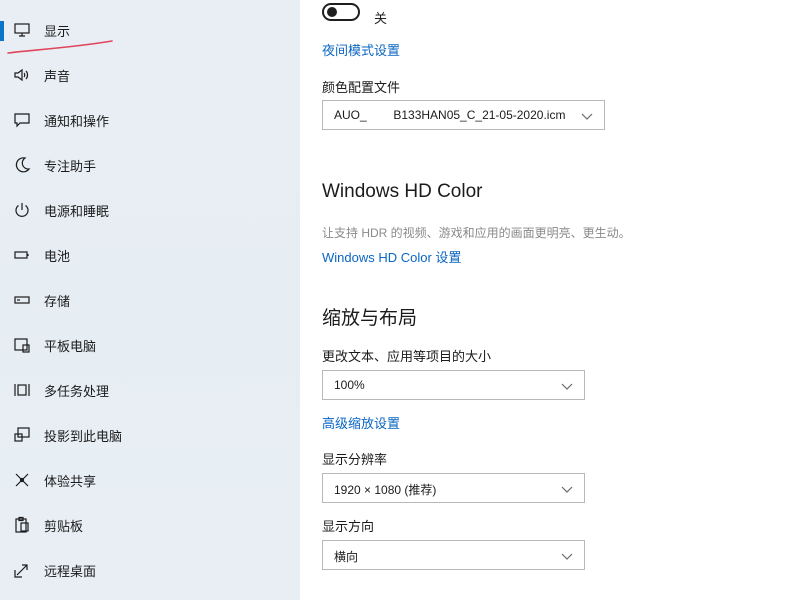 Image resolution: width=800 pixels, height=600 pixels. What do you see at coordinates (150, 165) in the screenshot?
I see `sidebar-item-focus-assist: 专注助手` at bounding box center [150, 165].